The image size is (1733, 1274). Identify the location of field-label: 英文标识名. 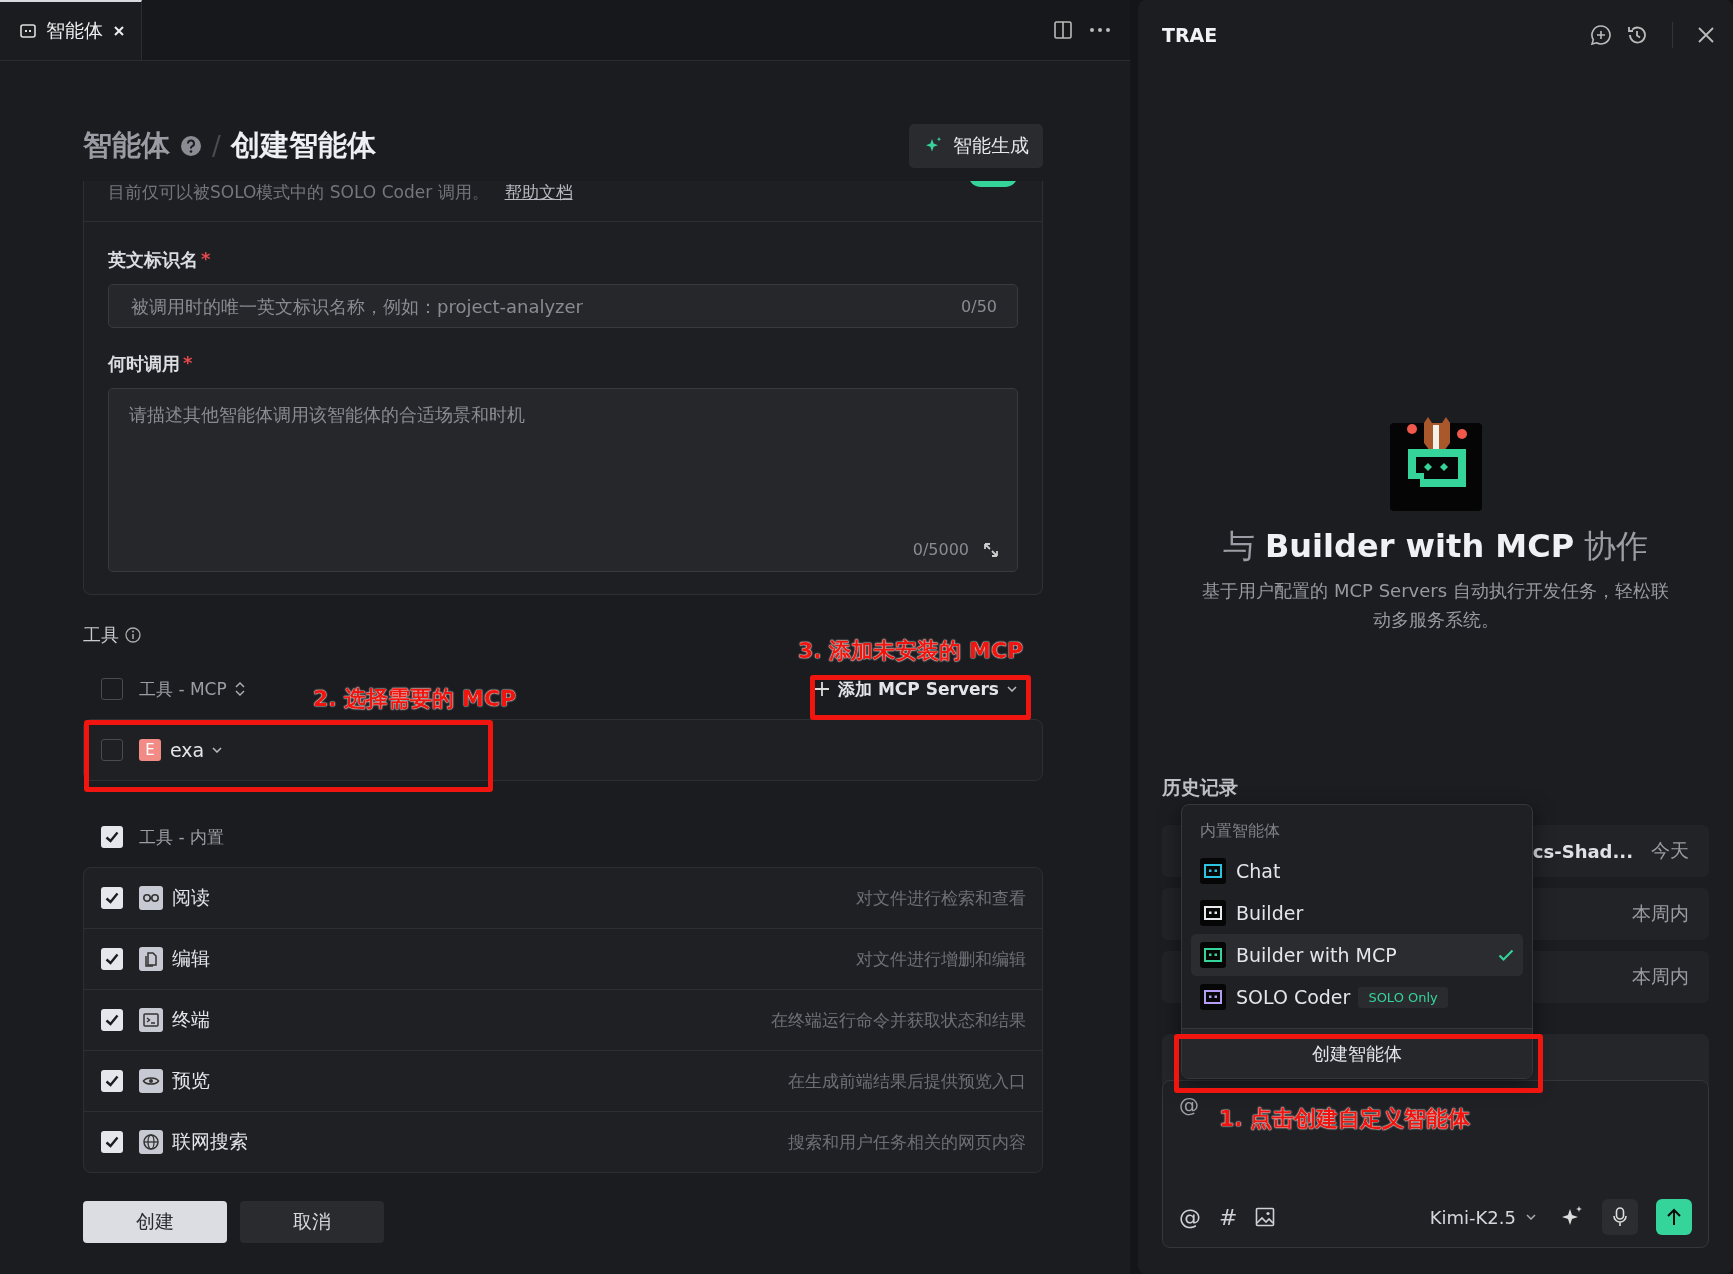
(153, 260).